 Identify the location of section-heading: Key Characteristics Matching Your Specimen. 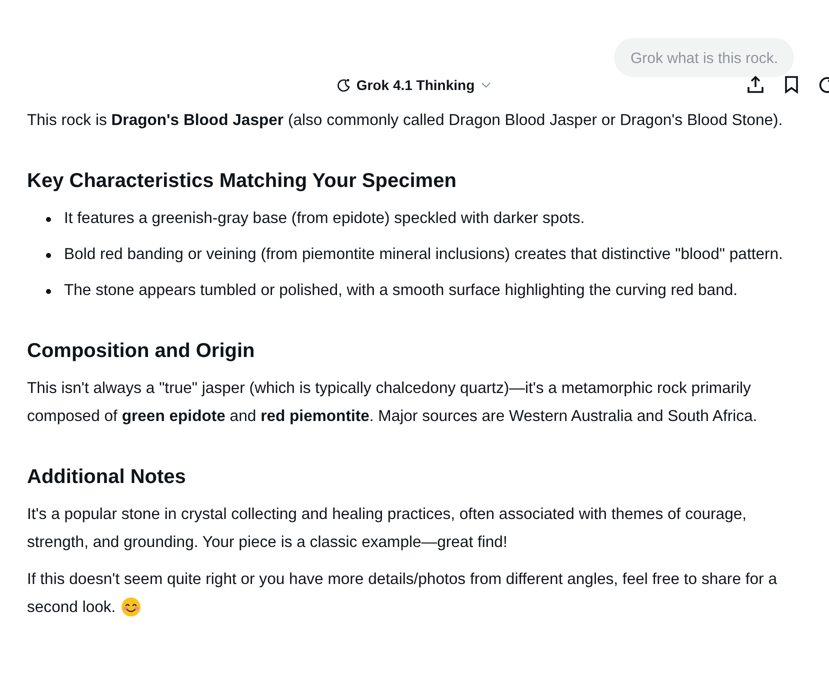
(242, 181).